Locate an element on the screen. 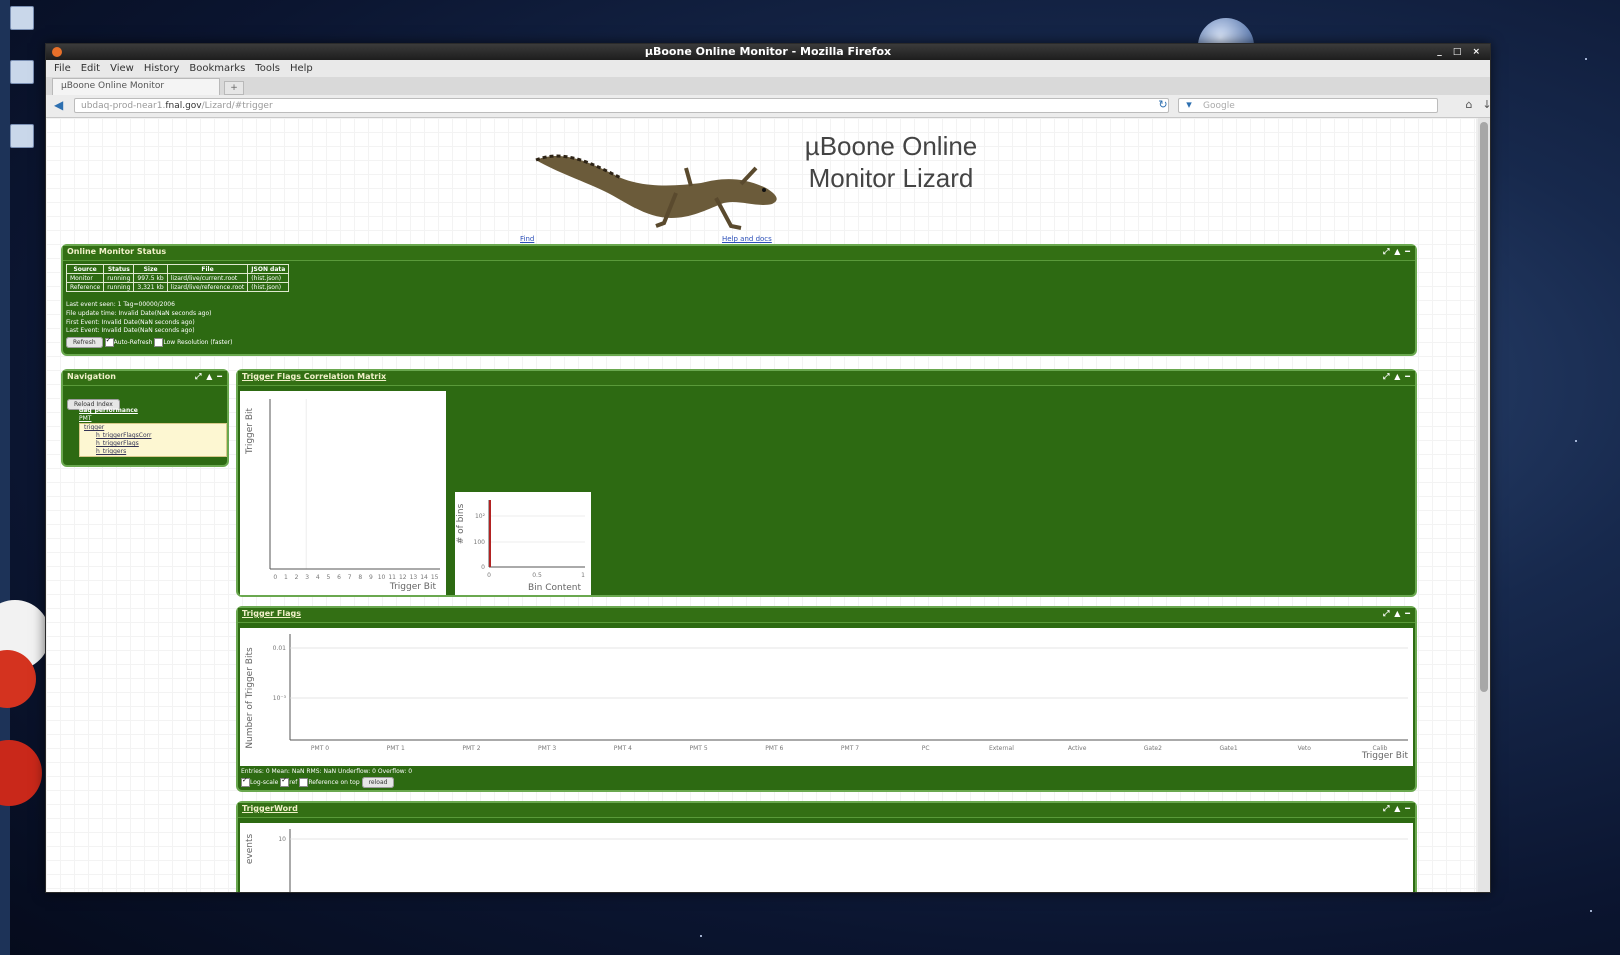 The width and height of the screenshot is (1620, 955). table-cell: Reference is located at coordinates (85, 287).